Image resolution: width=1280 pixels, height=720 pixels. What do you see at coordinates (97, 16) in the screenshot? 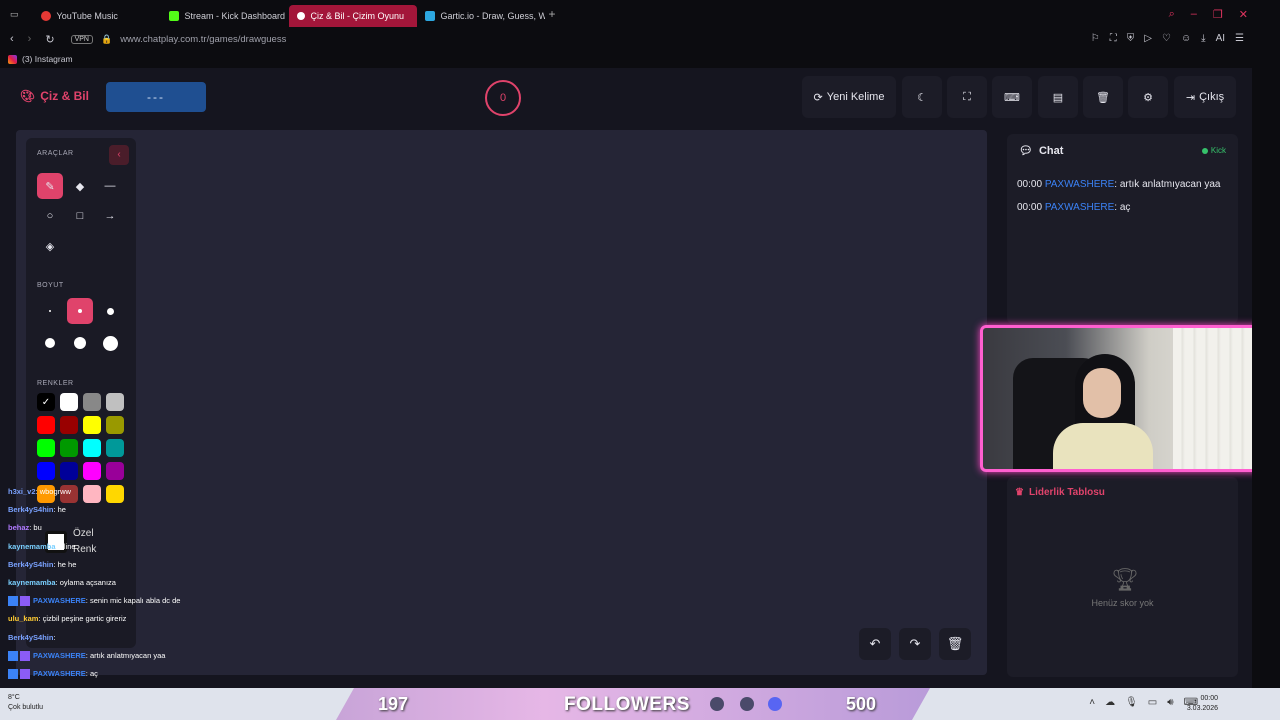
I see `tab-youtube-music: YouTube Music` at bounding box center [97, 16].